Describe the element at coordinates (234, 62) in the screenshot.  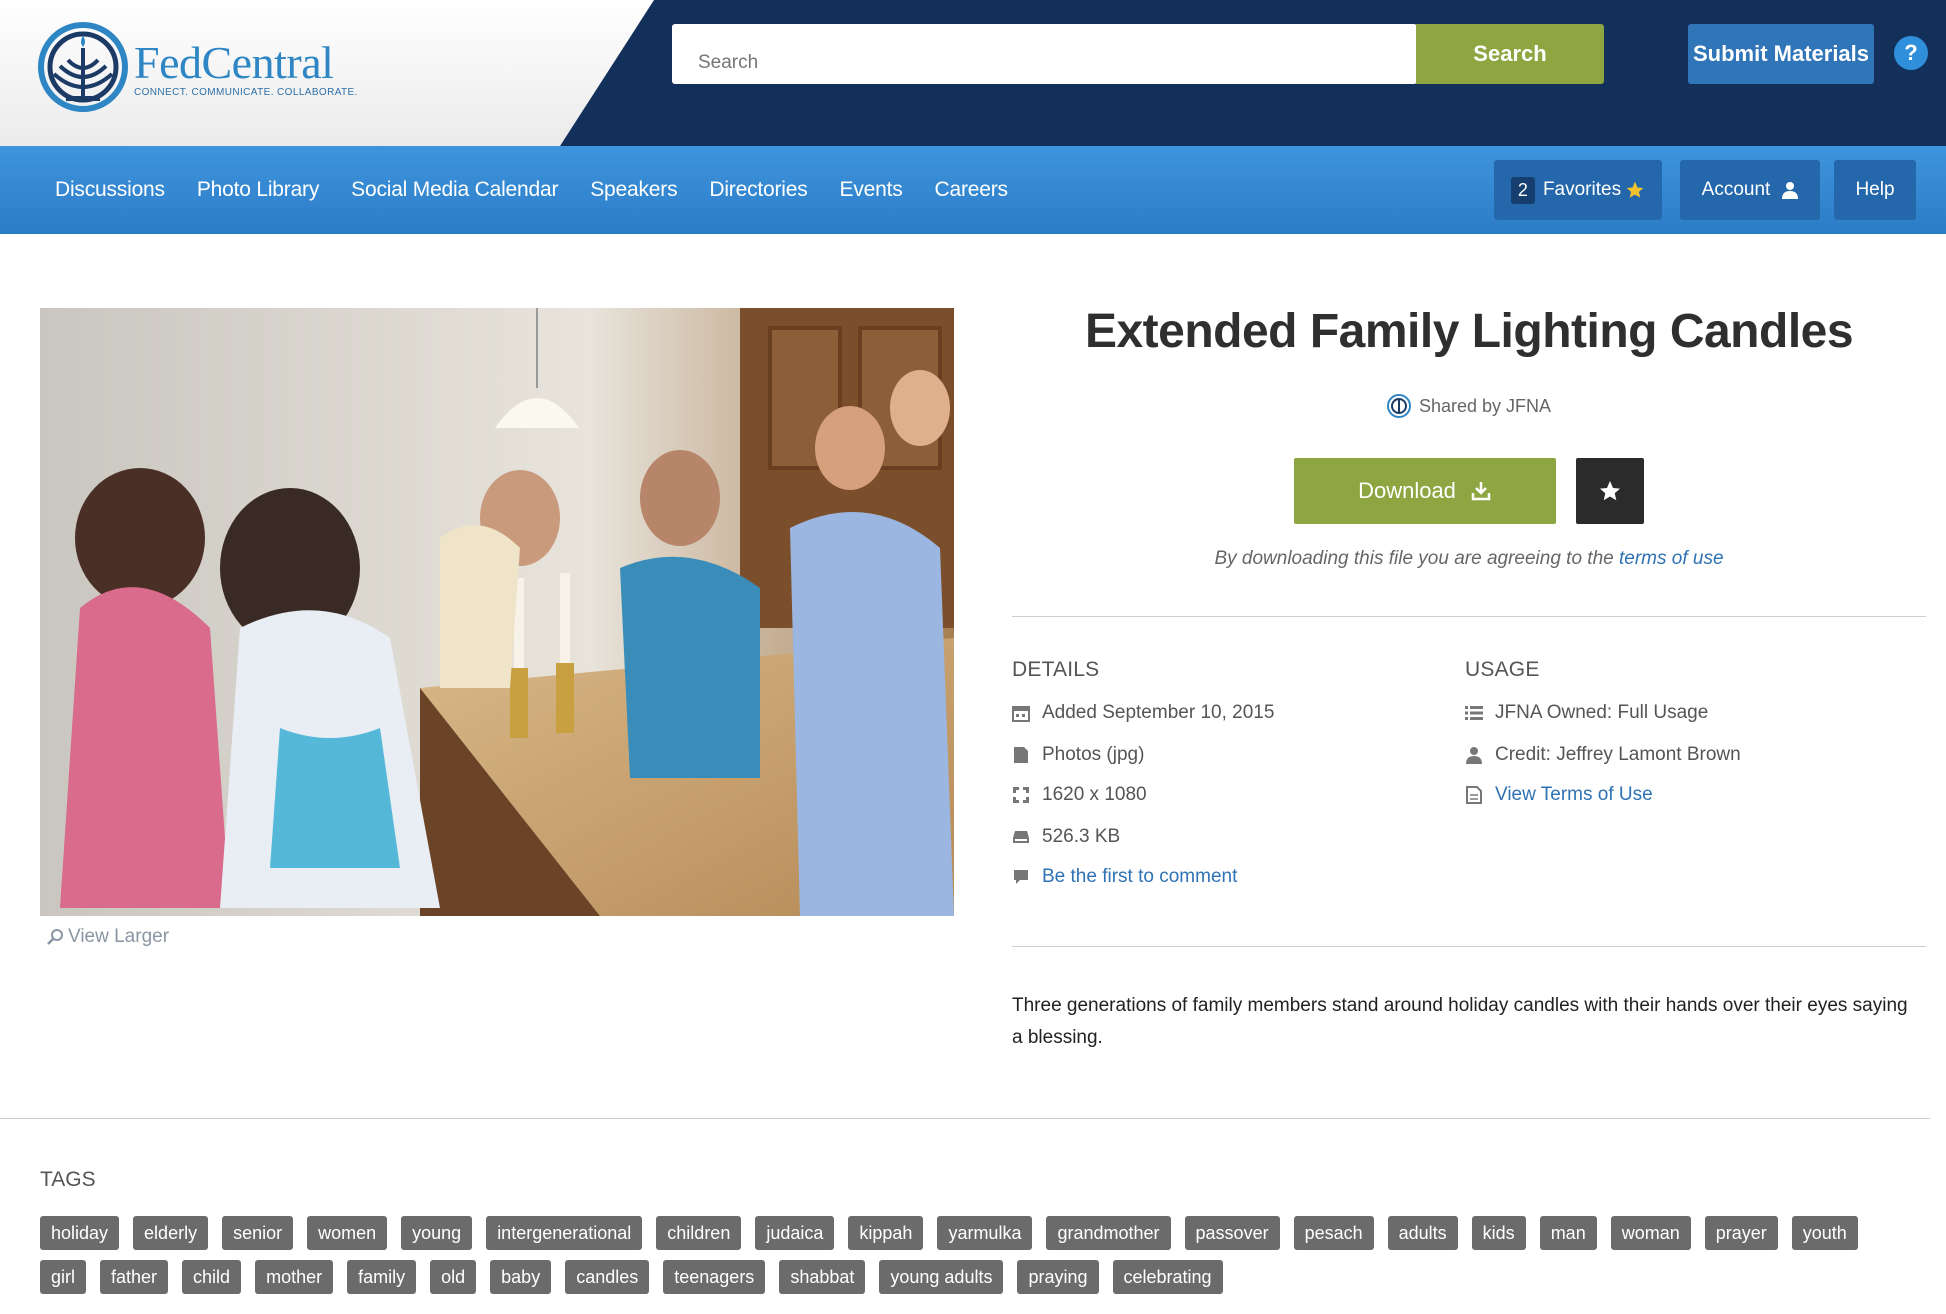
I see `logo-name: FedCentral` at that location.